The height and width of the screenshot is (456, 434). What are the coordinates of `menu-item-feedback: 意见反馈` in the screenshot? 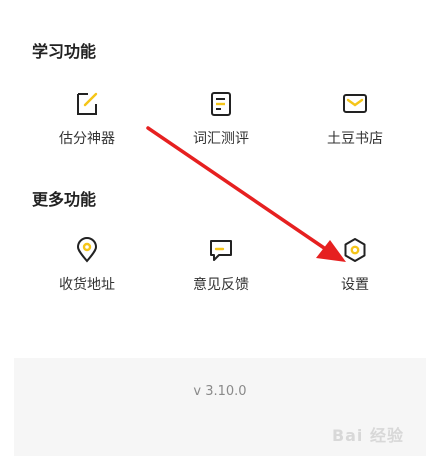 It's located at (221, 276).